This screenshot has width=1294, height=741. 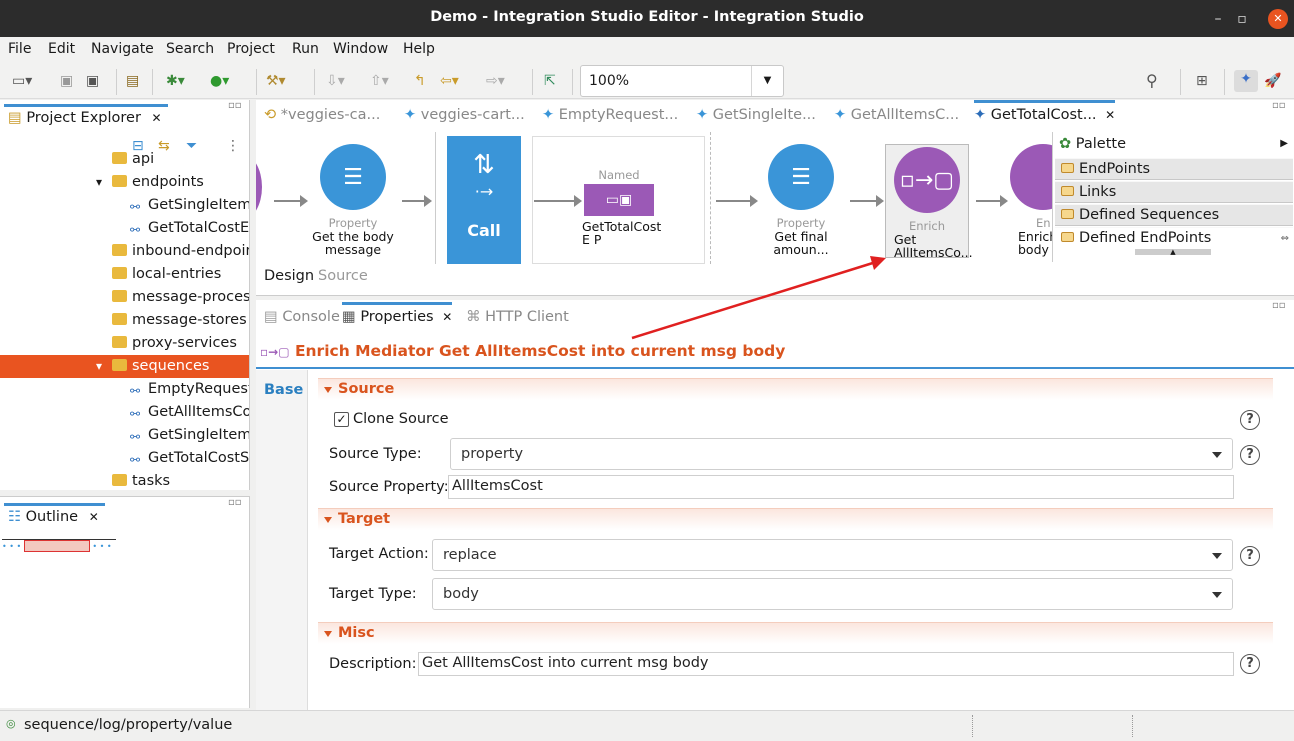 I want to click on palette-drawer-links: Links, so click(x=1174, y=192).